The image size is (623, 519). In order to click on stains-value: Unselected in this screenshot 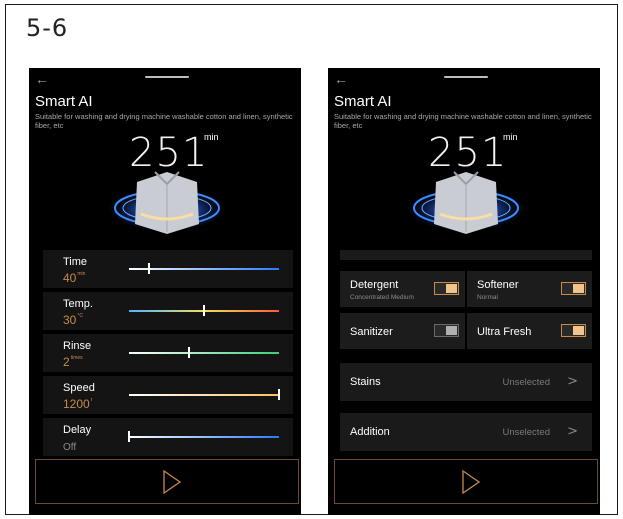, I will do `click(526, 382)`.